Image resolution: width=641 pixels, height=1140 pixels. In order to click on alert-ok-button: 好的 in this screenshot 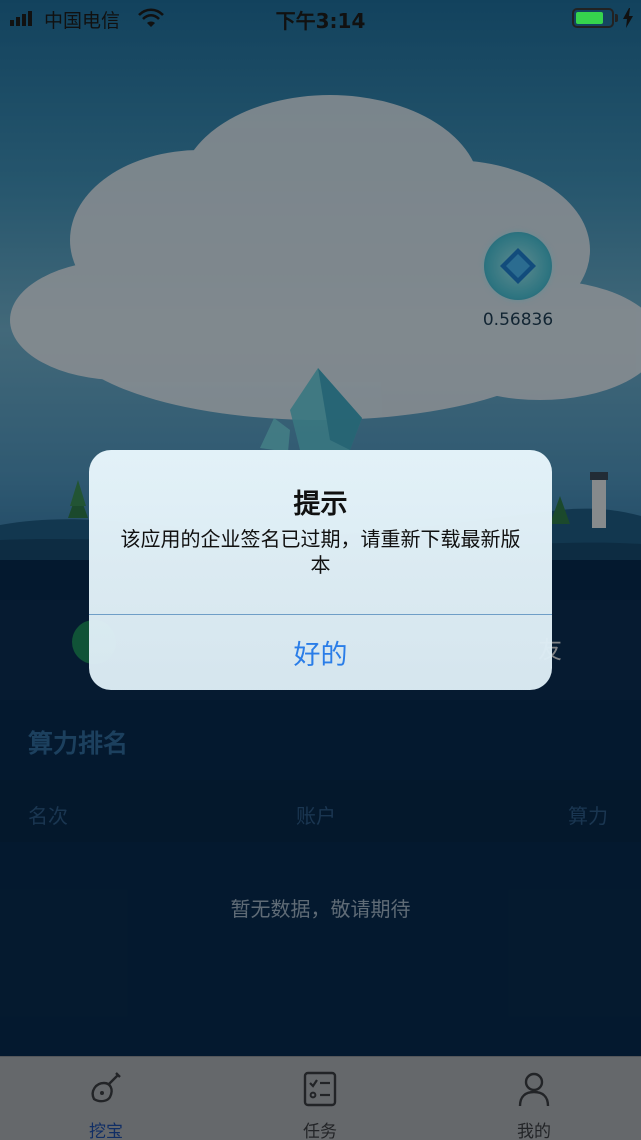, I will do `click(320, 652)`.